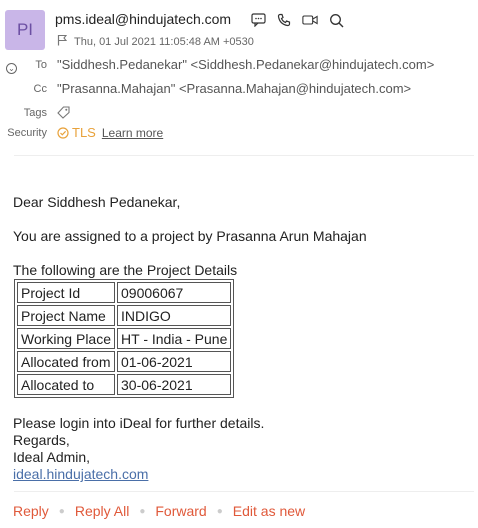 This screenshot has width=478, height=528. I want to click on cc-label: Cc, so click(40, 89).